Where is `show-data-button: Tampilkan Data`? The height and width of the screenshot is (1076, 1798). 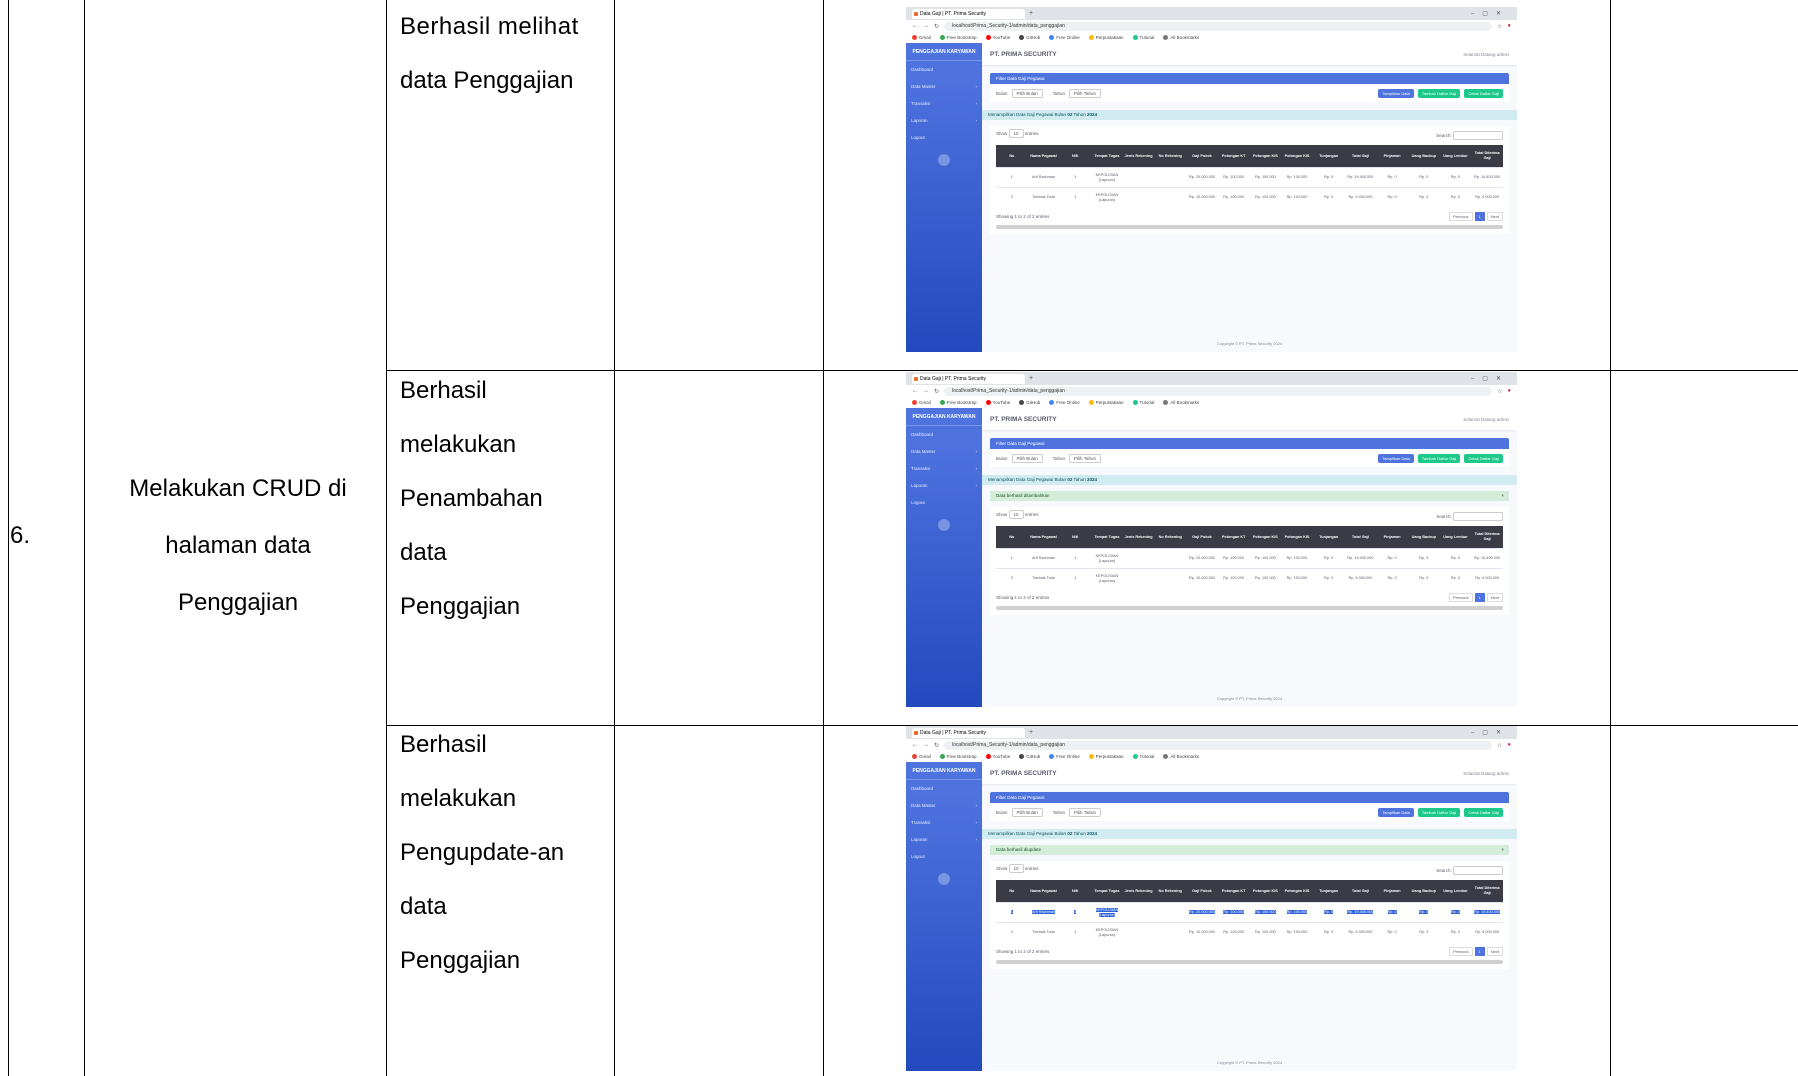 show-data-button: Tampilkan Data is located at coordinates (1396, 93).